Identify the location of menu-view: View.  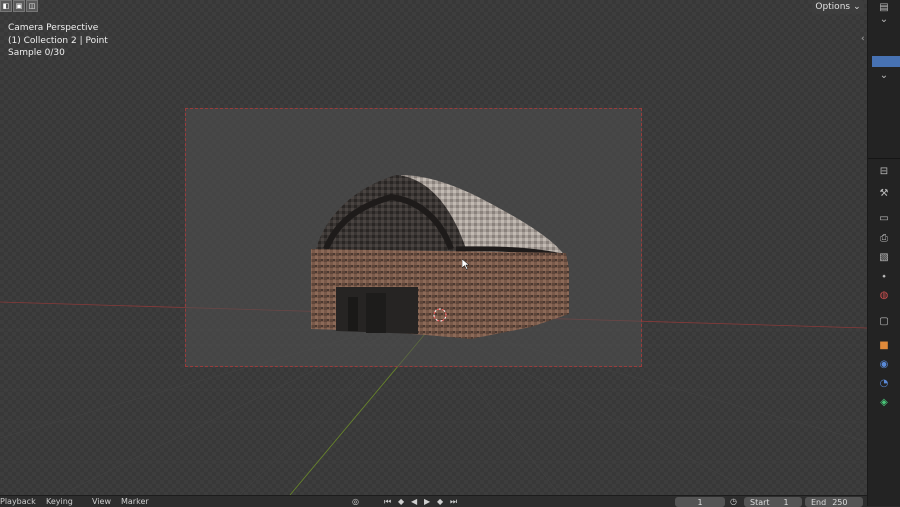
(101, 501).